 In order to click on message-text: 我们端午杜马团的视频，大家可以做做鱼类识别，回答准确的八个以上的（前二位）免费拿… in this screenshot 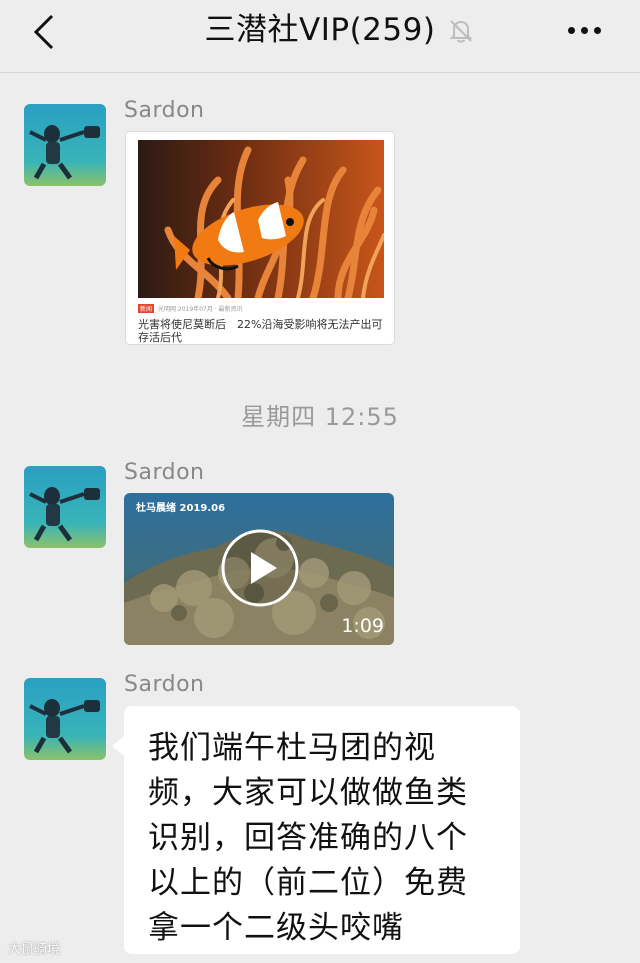, I will do `click(308, 838)`.